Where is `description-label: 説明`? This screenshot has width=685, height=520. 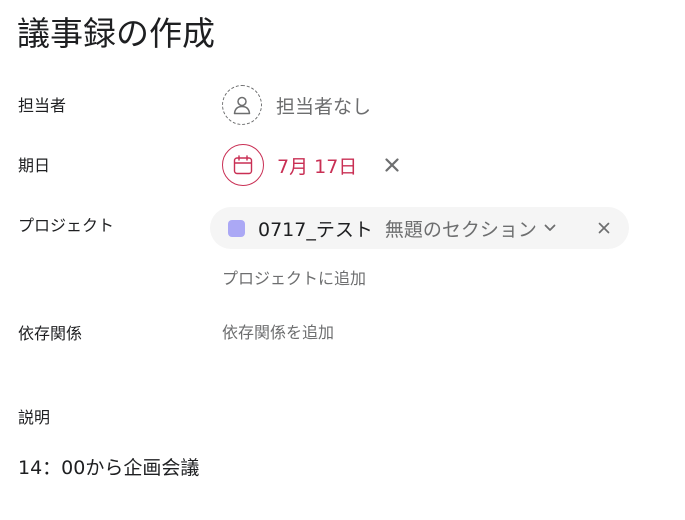
description-label: 説明 is located at coordinates (34, 417).